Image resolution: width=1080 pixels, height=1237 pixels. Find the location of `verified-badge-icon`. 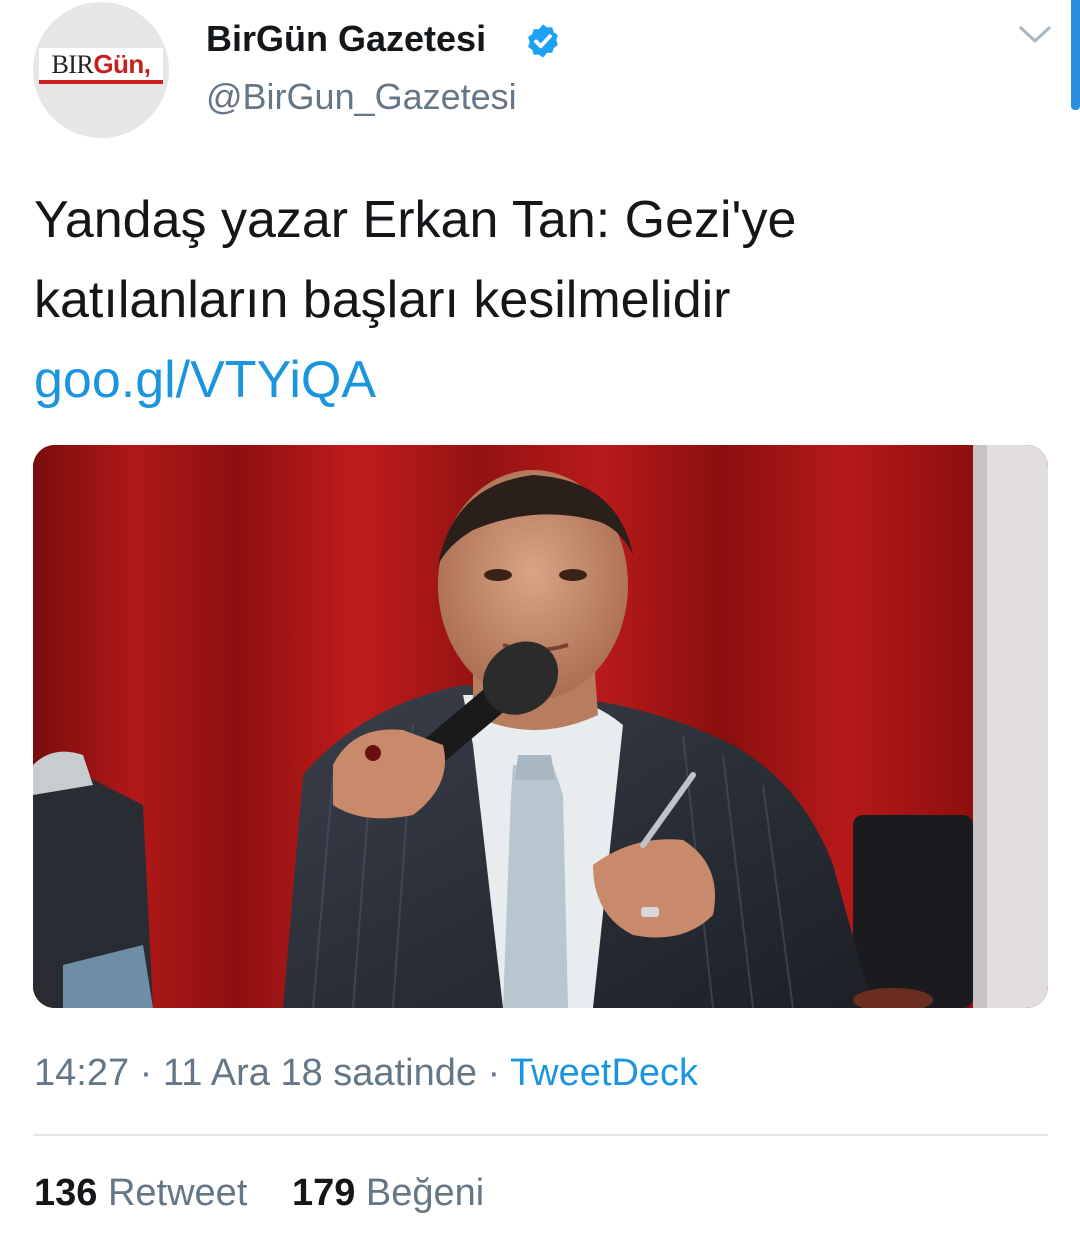

verified-badge-icon is located at coordinates (543, 41).